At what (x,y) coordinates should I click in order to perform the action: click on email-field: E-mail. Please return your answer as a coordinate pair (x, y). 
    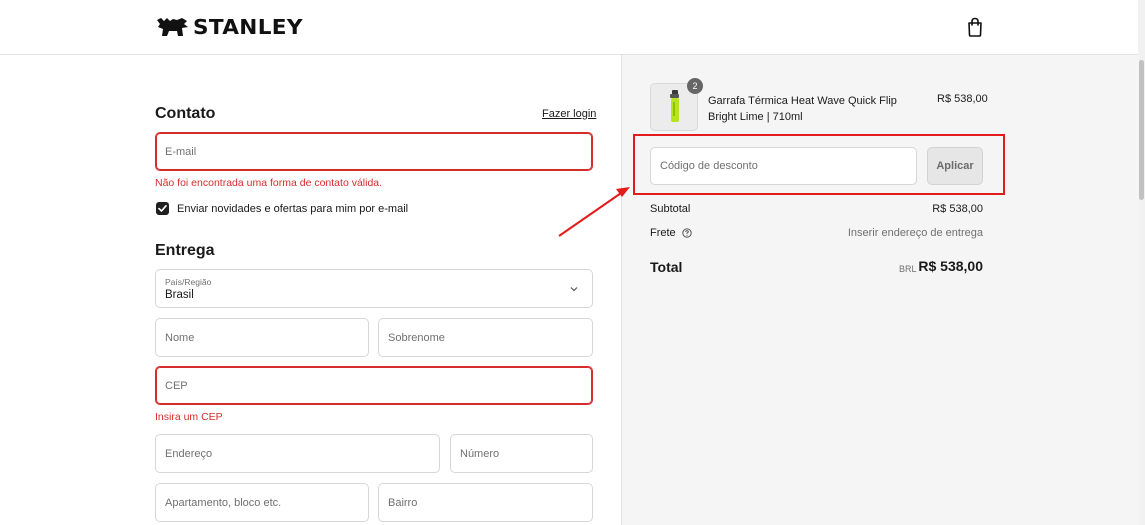
    Looking at the image, I should click on (374, 151).